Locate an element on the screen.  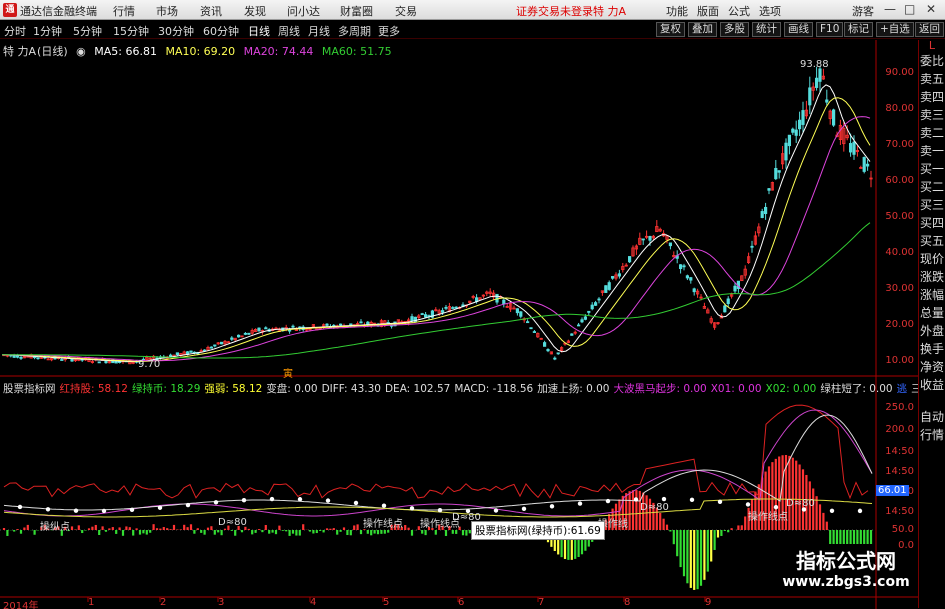
indicator-header-item: X01: 0.00 is located at coordinates (736, 389).